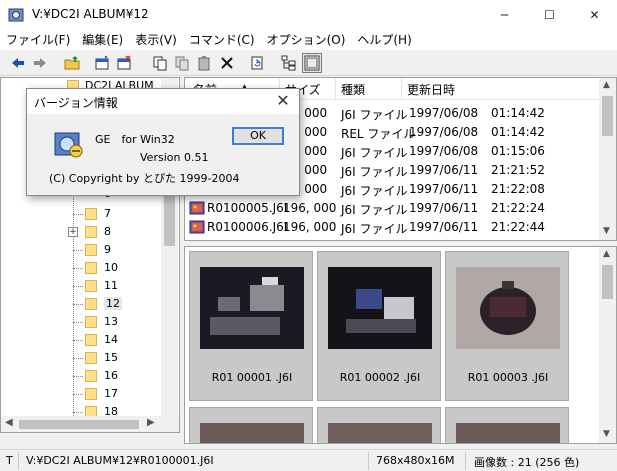 The height and width of the screenshot is (471, 617). I want to click on tree-view-icon, so click(288, 63).